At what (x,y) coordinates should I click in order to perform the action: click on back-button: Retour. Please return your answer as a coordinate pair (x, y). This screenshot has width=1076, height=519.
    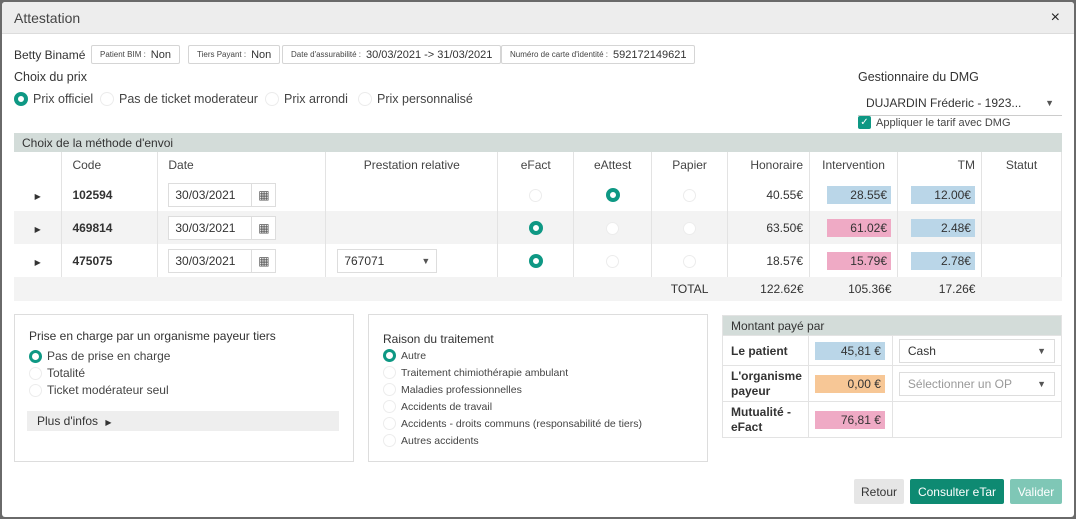
    Looking at the image, I should click on (879, 491).